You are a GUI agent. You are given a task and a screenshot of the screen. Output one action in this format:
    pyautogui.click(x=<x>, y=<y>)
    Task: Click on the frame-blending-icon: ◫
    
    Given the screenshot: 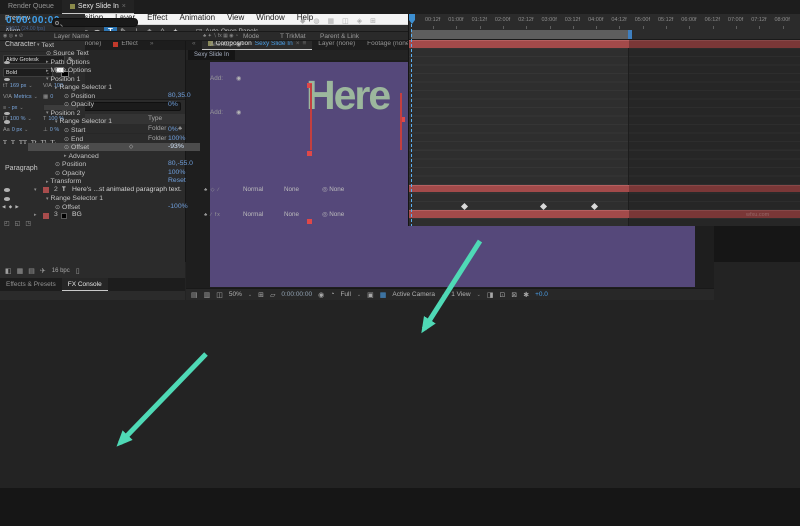 What is the action you would take?
    pyautogui.click(x=345, y=21)
    